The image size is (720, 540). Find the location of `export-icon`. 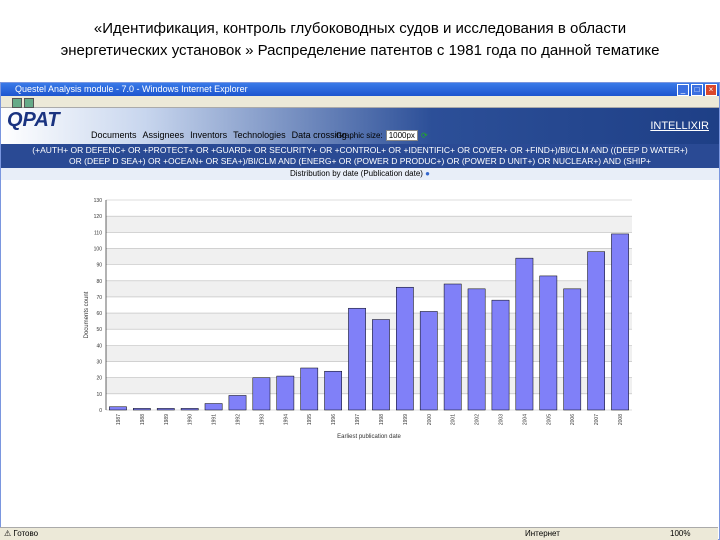

export-icon is located at coordinates (17, 103).